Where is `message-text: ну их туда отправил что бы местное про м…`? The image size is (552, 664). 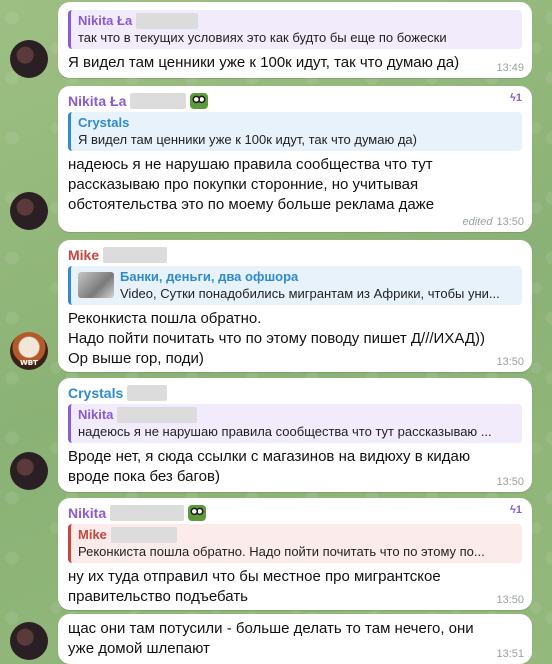
message-text: ну их туда отправил что бы местное про м… is located at coordinates (254, 586).